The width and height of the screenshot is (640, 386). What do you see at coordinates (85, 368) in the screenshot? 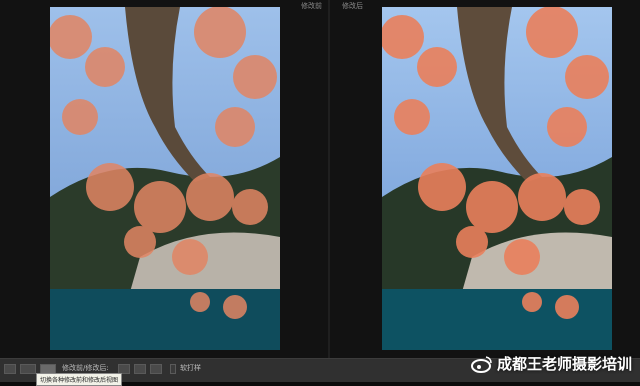
I see `before-after-label: 修改前/修改后:` at bounding box center [85, 368].